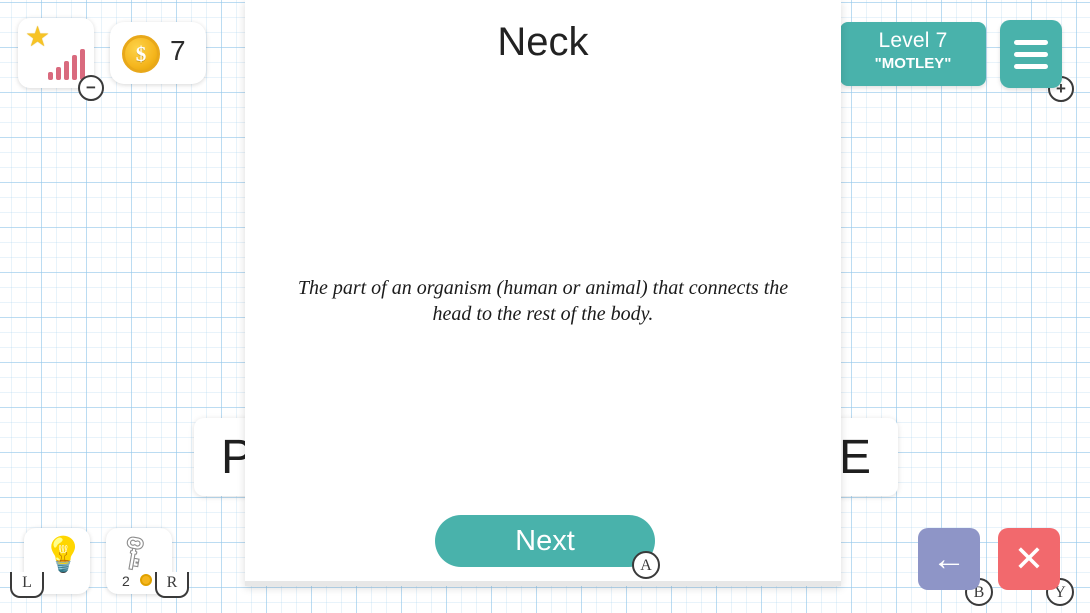 Image resolution: width=1090 pixels, height=613 pixels. Describe the element at coordinates (545, 541) in the screenshot. I see `next-button: Next` at that location.